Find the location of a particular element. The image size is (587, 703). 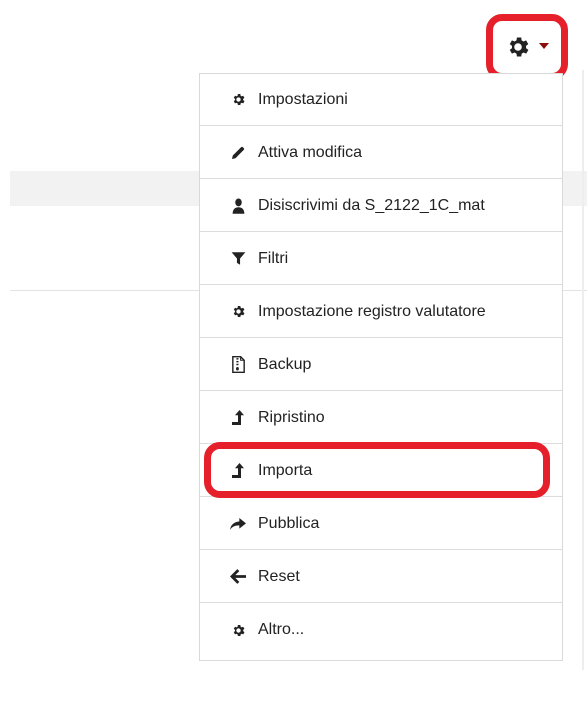

menu-item-importa: Importa is located at coordinates (381, 471).